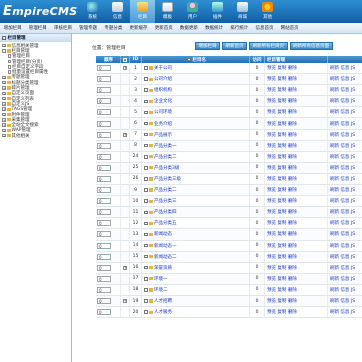 Image resolution: width=362 pixels, height=362 pixels. Describe the element at coordinates (161, 290) in the screenshot. I see `column-name-link: 环境二` at that location.